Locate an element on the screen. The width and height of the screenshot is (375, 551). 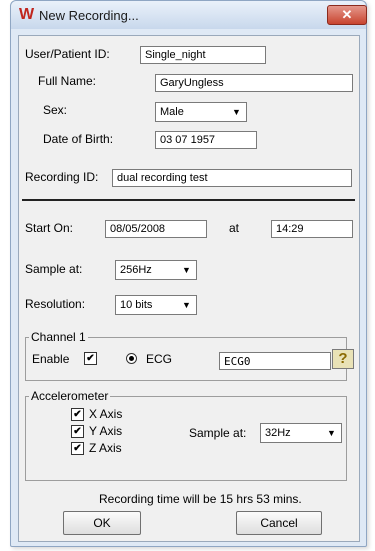
resolution-label: Resolution: is located at coordinates (55, 304).